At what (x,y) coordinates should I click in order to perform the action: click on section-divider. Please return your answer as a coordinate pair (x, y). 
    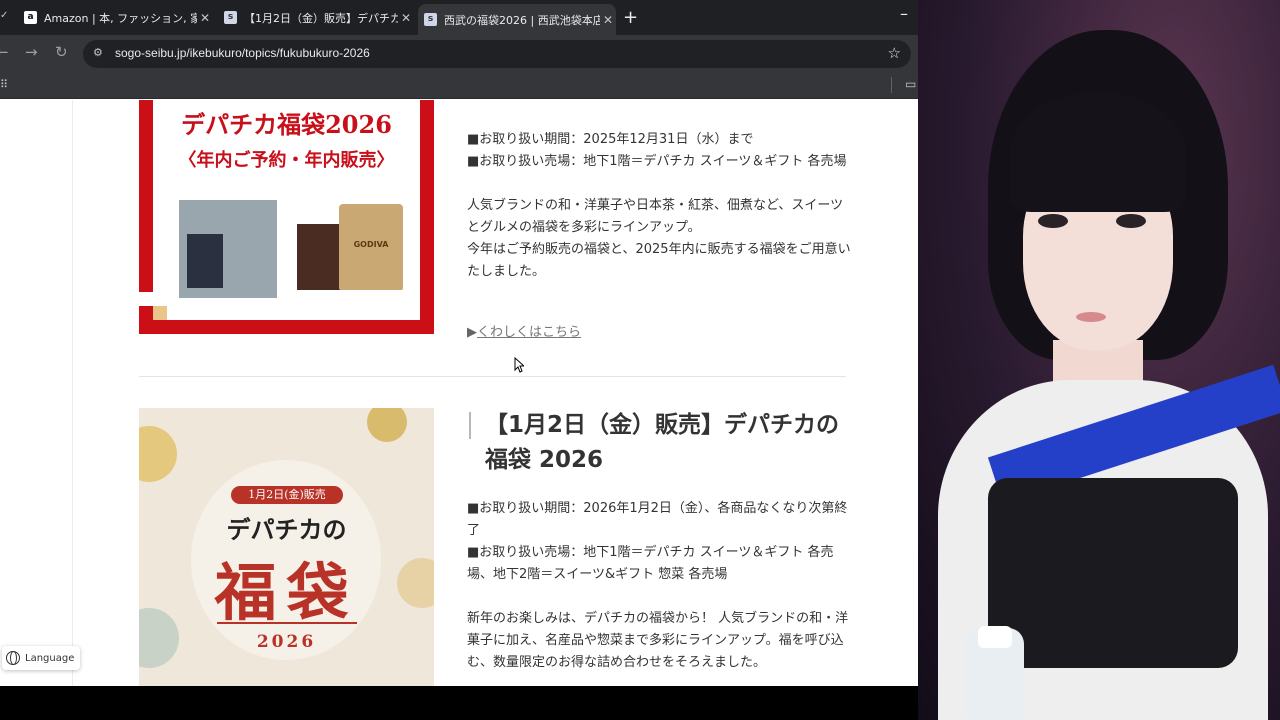
    Looking at the image, I should click on (492, 376).